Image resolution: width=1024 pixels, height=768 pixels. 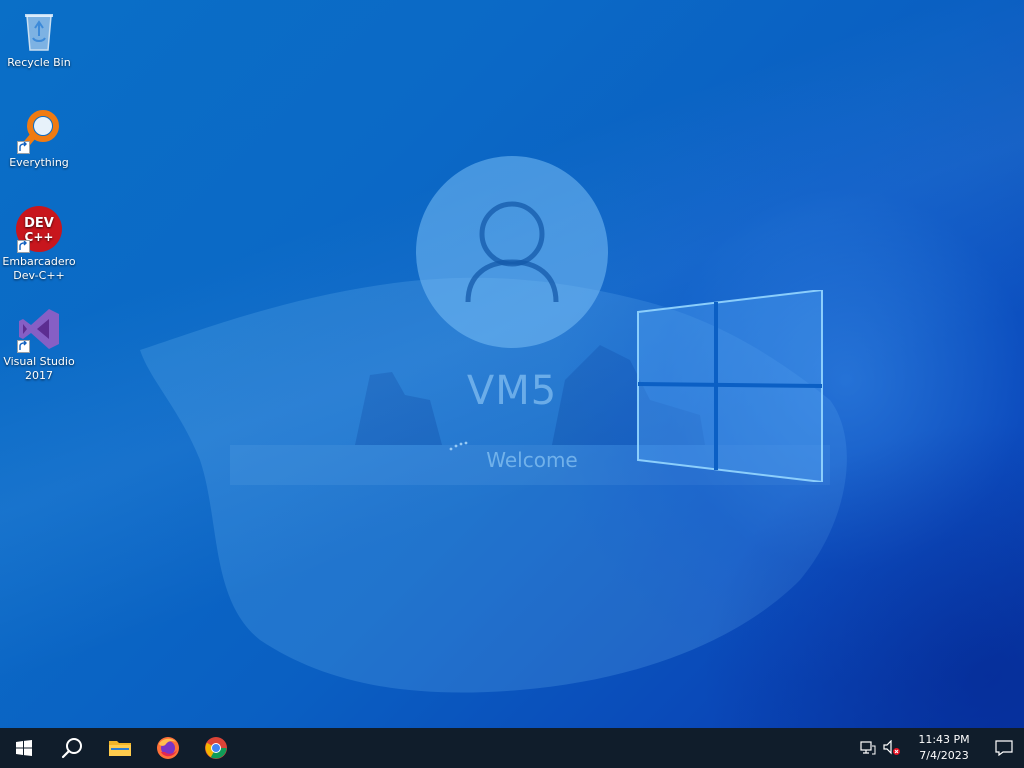 I want to click on search-icon, so click(x=71, y=748).